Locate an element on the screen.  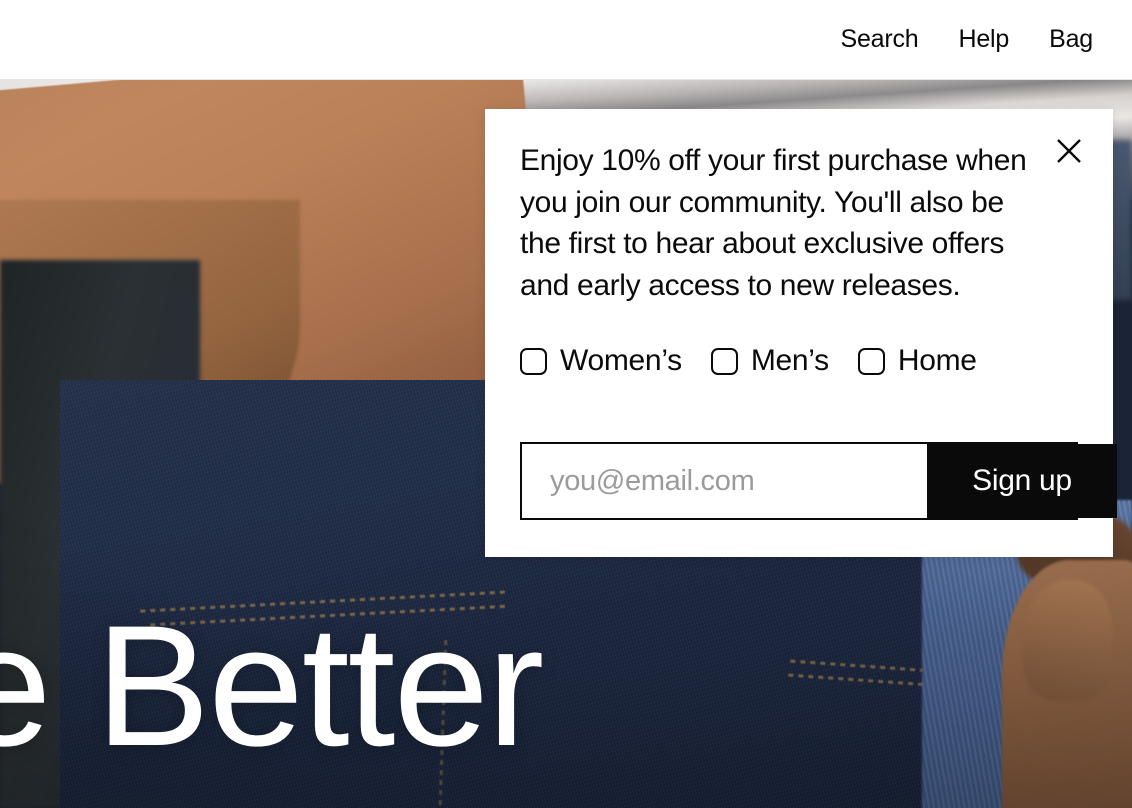
preference-mens: Men’s is located at coordinates (769, 360).